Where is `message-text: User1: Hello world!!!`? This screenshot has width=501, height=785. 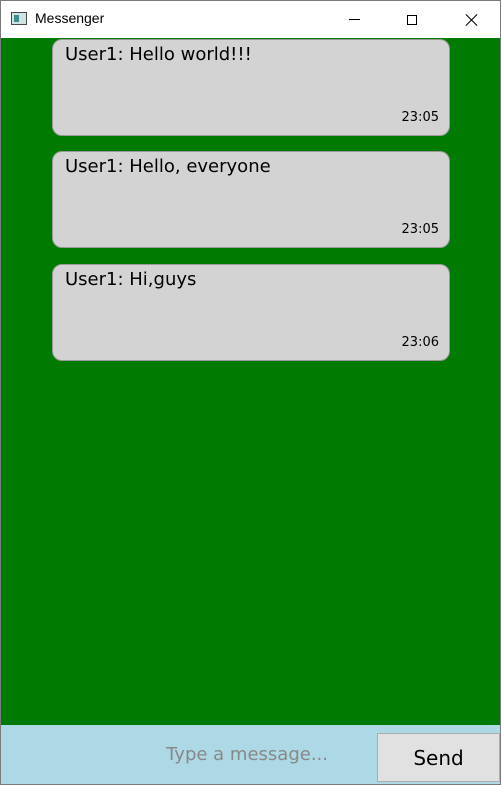
message-text: User1: Hello world!!! is located at coordinates (158, 54).